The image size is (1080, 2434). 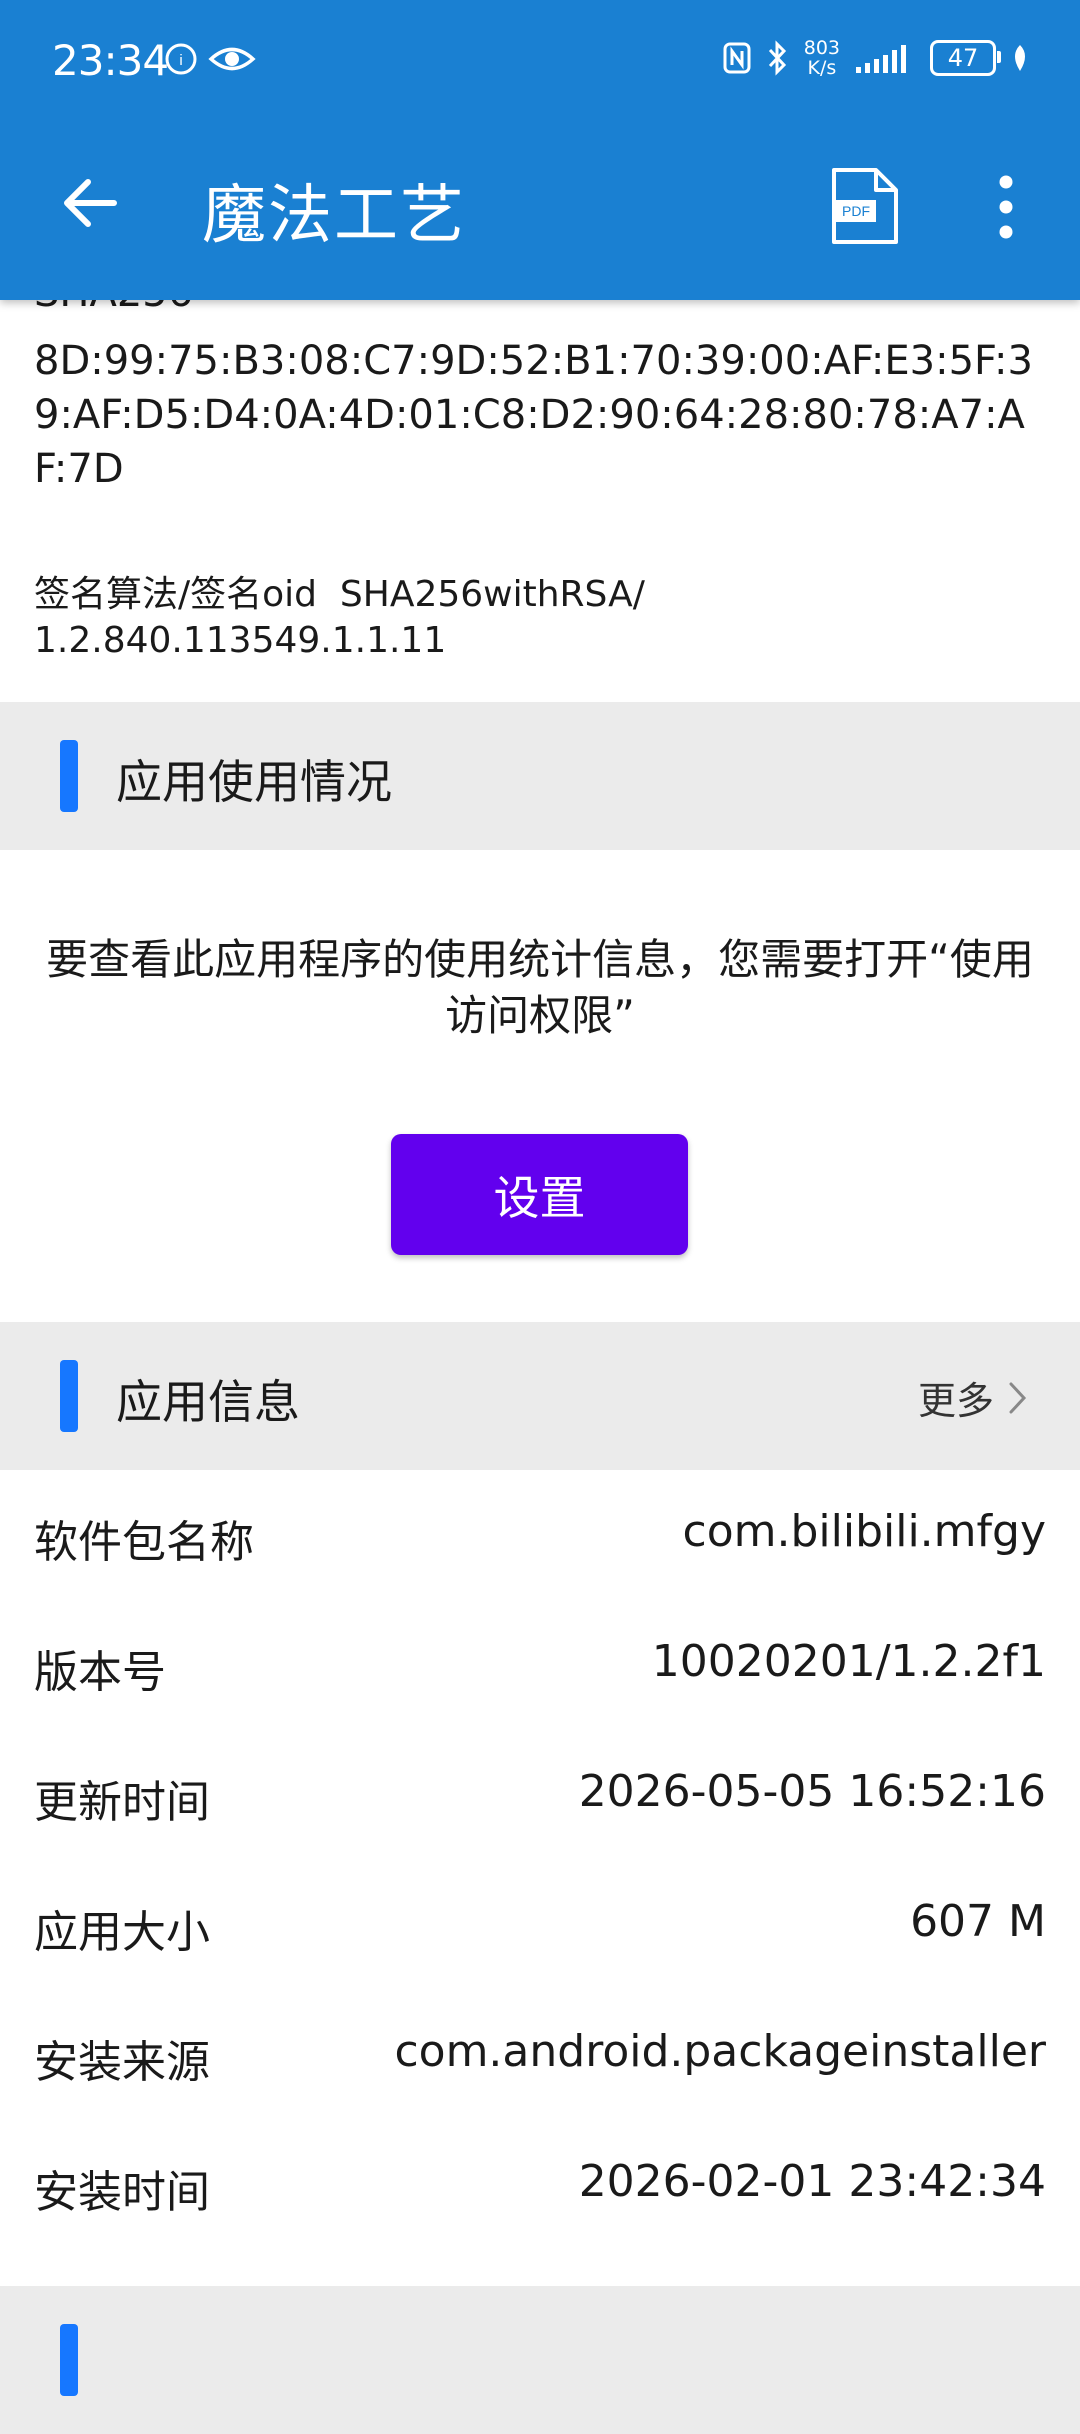 What do you see at coordinates (144, 1542) in the screenshot?
I see `info-label: 软件包名称` at bounding box center [144, 1542].